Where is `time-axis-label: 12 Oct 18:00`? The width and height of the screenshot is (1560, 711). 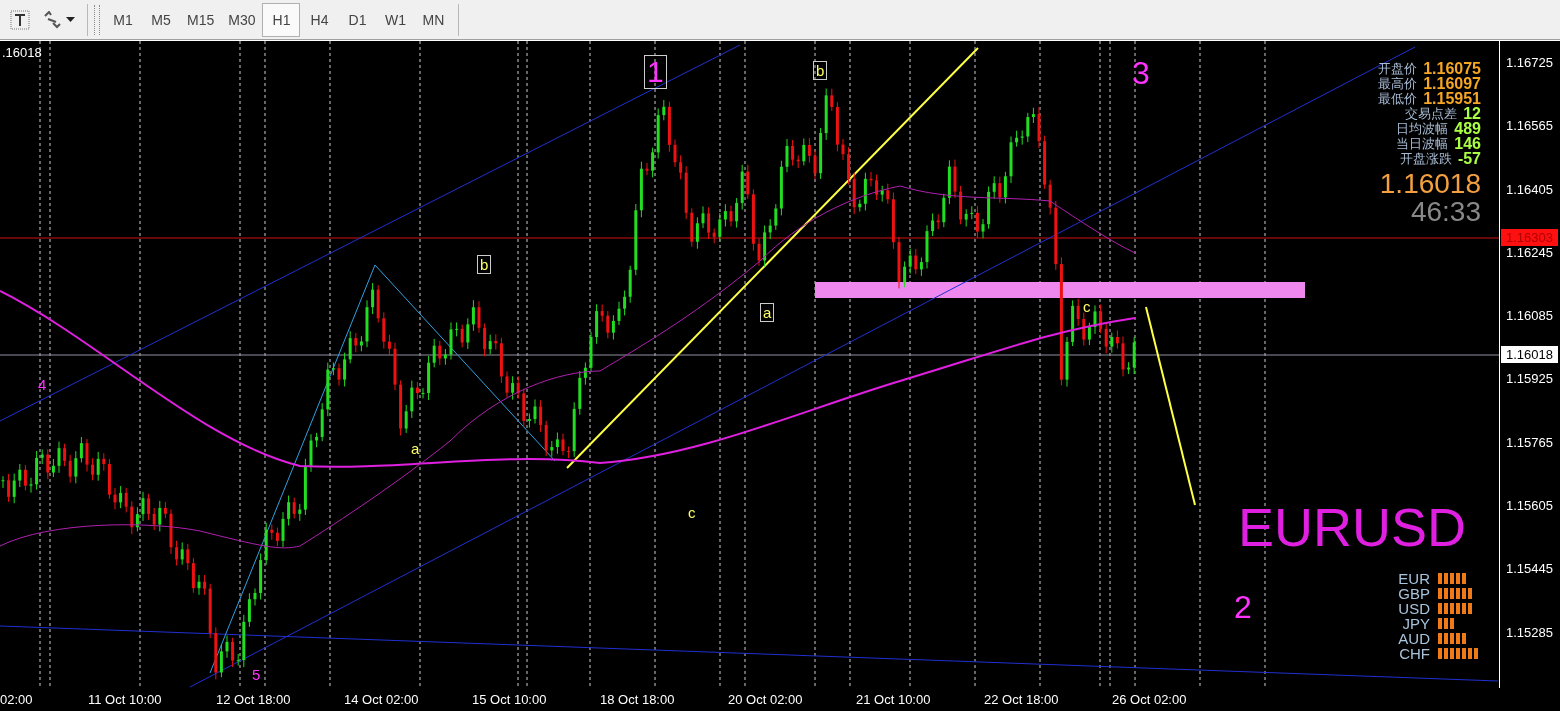
time-axis-label: 12 Oct 18:00 is located at coordinates (254, 699).